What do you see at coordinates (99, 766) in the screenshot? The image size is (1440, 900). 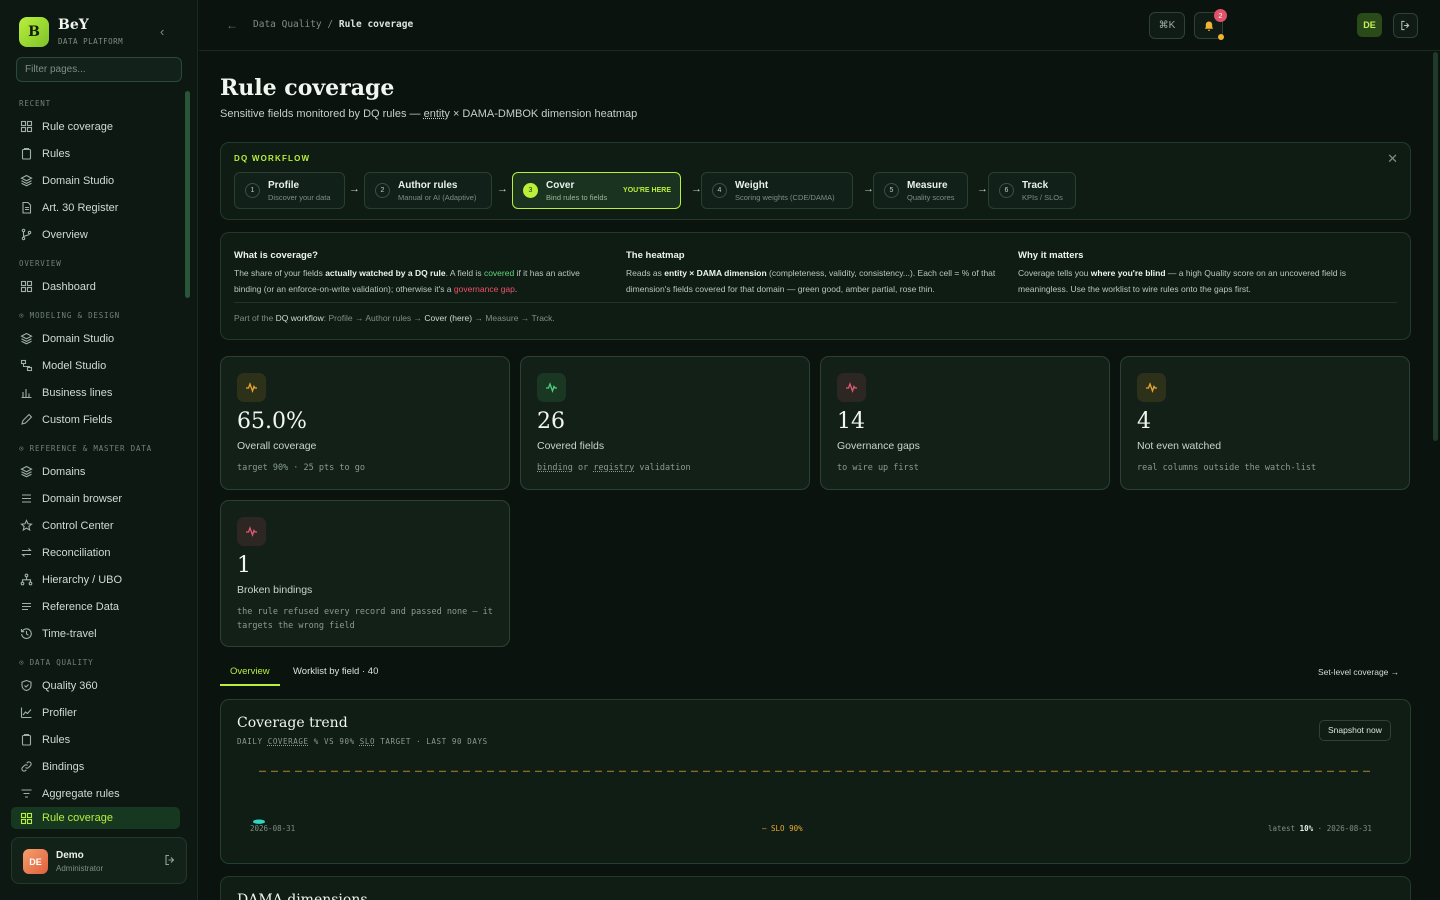 I see `sidebar-item-bindings: Bindings` at bounding box center [99, 766].